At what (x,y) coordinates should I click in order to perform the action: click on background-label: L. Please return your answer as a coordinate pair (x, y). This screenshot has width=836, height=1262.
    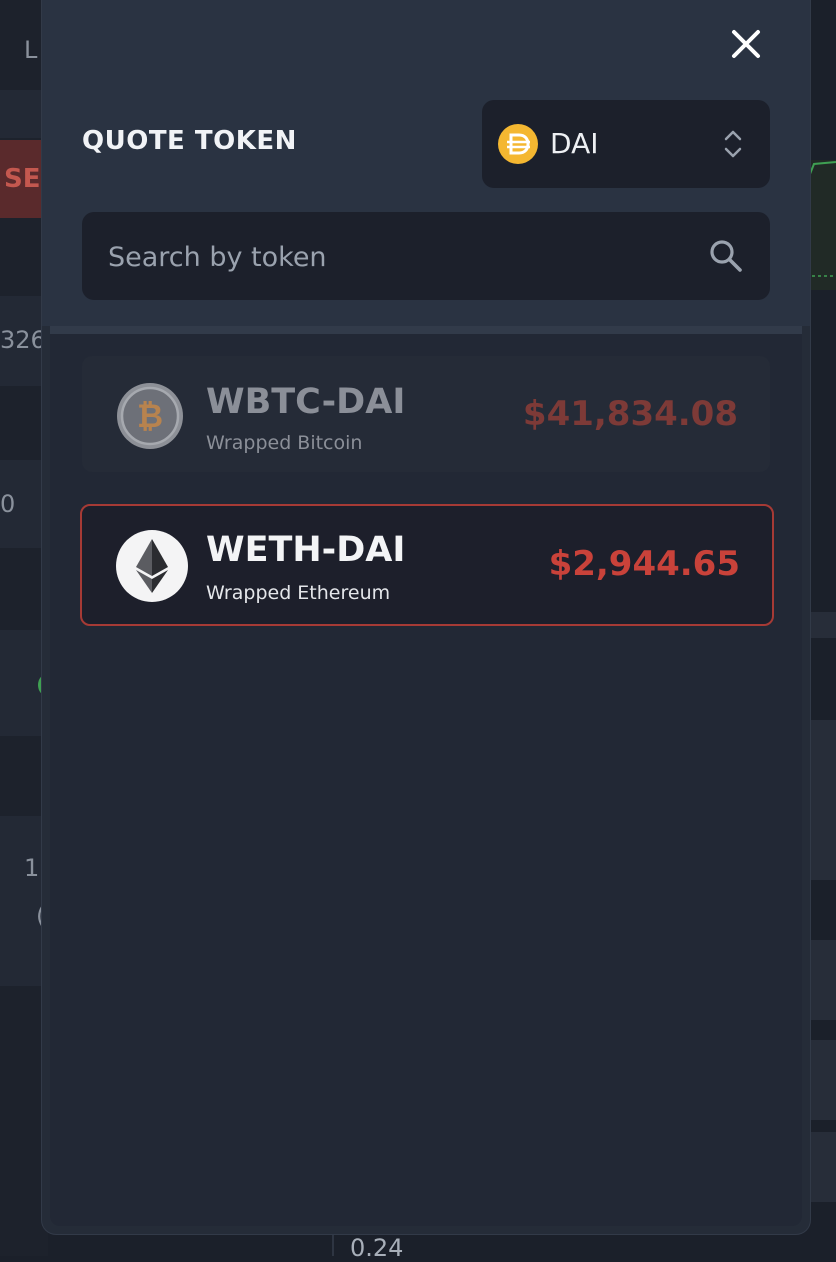
    Looking at the image, I should click on (31, 50).